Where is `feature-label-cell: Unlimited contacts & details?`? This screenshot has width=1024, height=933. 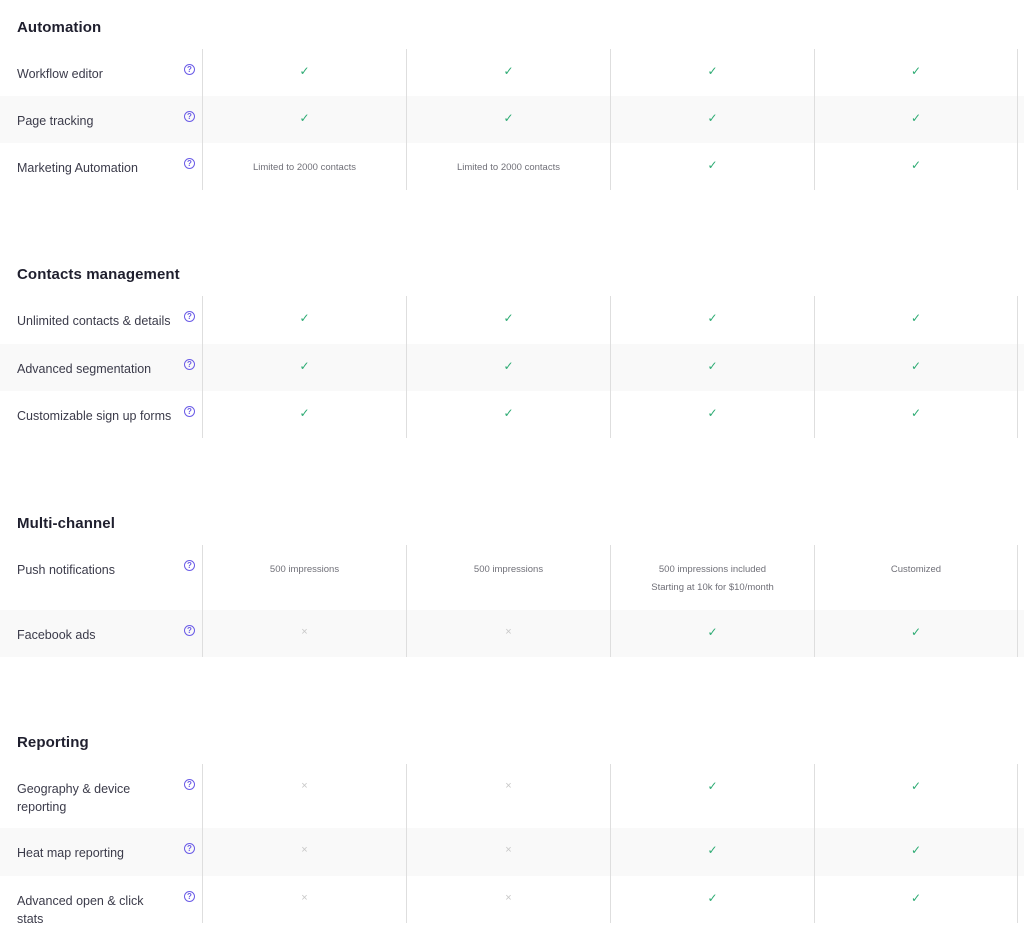 feature-label-cell: Unlimited contacts & details? is located at coordinates (101, 320).